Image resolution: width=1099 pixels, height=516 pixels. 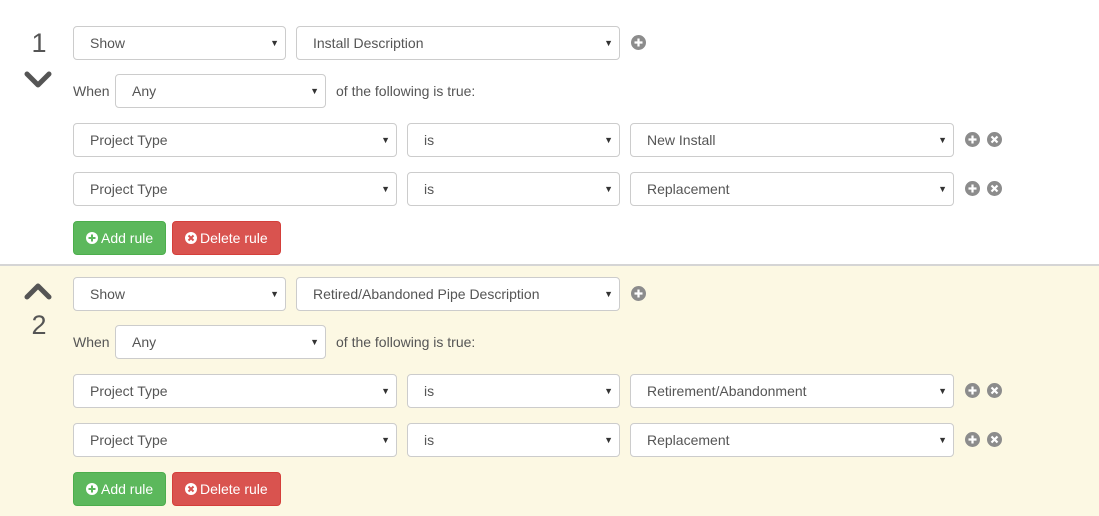 I want to click on chevron-up-icon, so click(x=38, y=291).